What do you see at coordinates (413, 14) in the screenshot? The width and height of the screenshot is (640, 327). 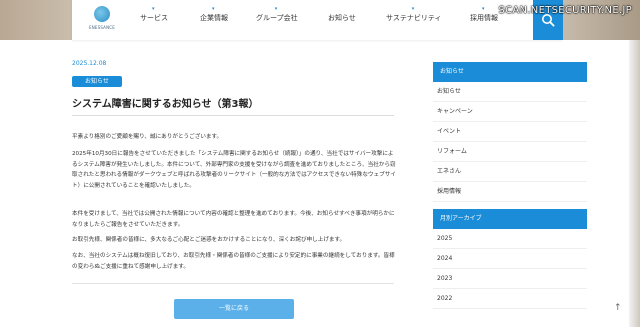 I see `nav-item-sustainability: ▾ サステナビリティ` at bounding box center [413, 14].